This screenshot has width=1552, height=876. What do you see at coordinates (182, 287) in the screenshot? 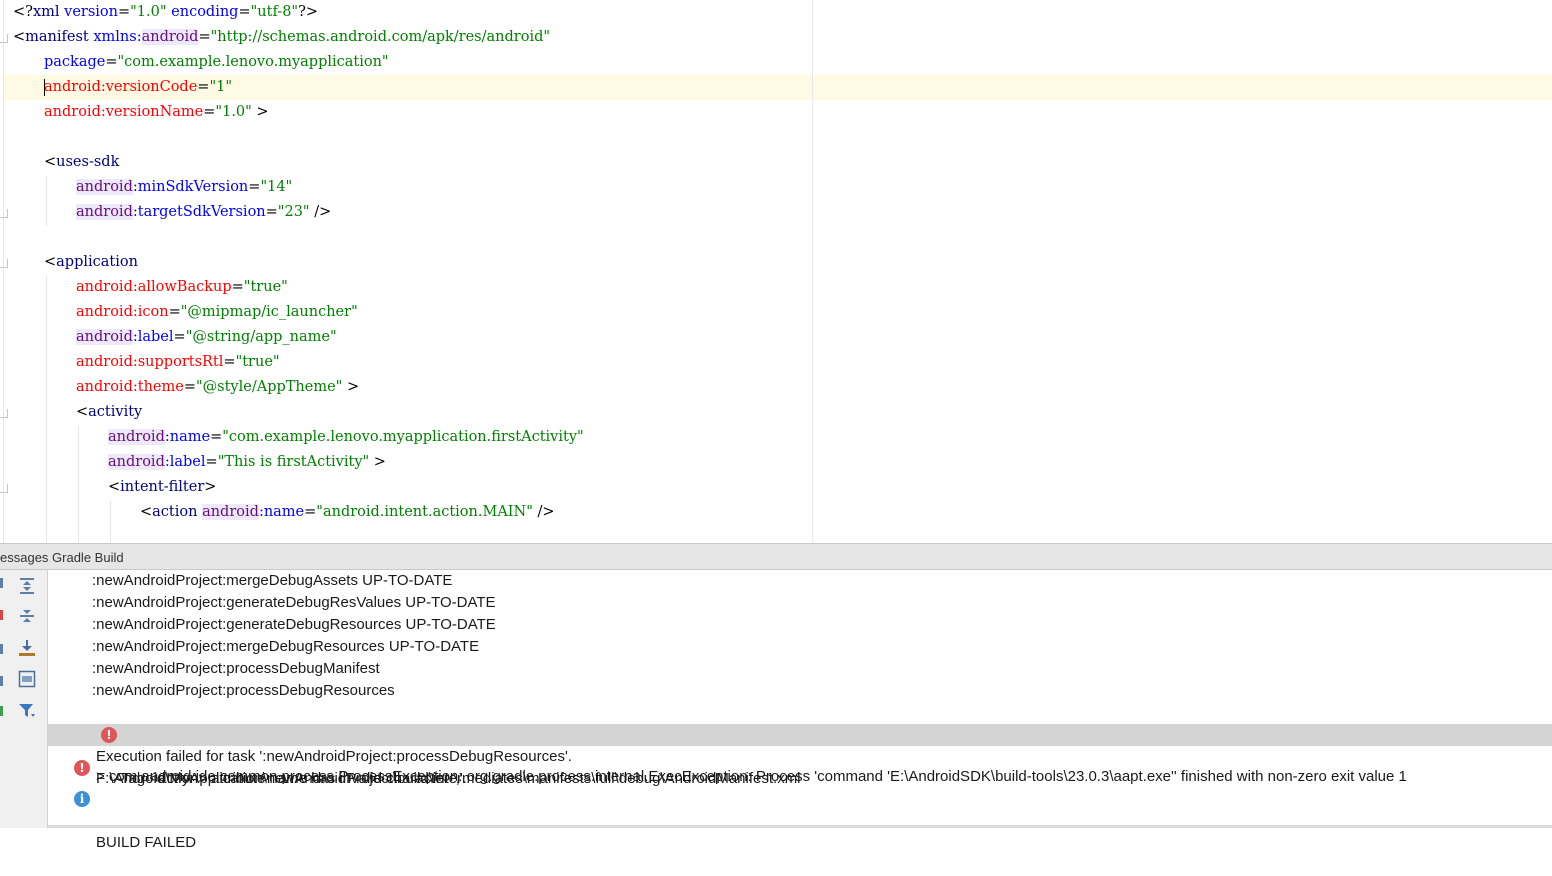
I see `code-line: android:allowBackup="true"` at bounding box center [182, 287].